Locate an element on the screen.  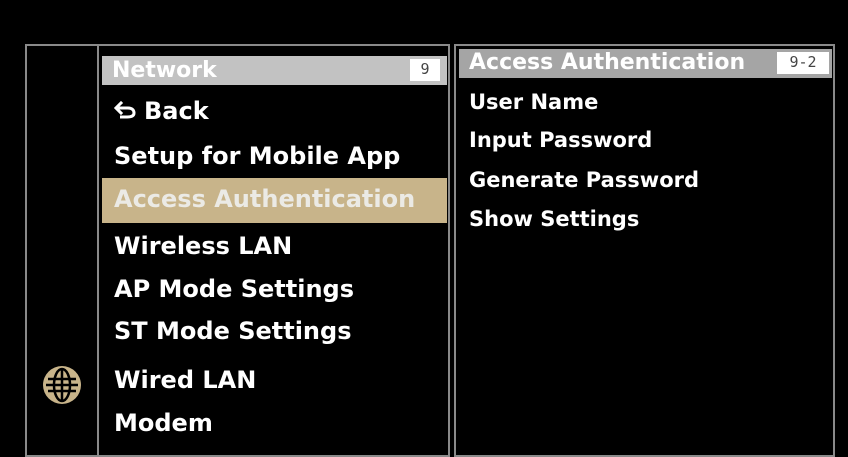
menu-item-ap-mode-settings: AP Mode Settings is located at coordinates (274, 290).